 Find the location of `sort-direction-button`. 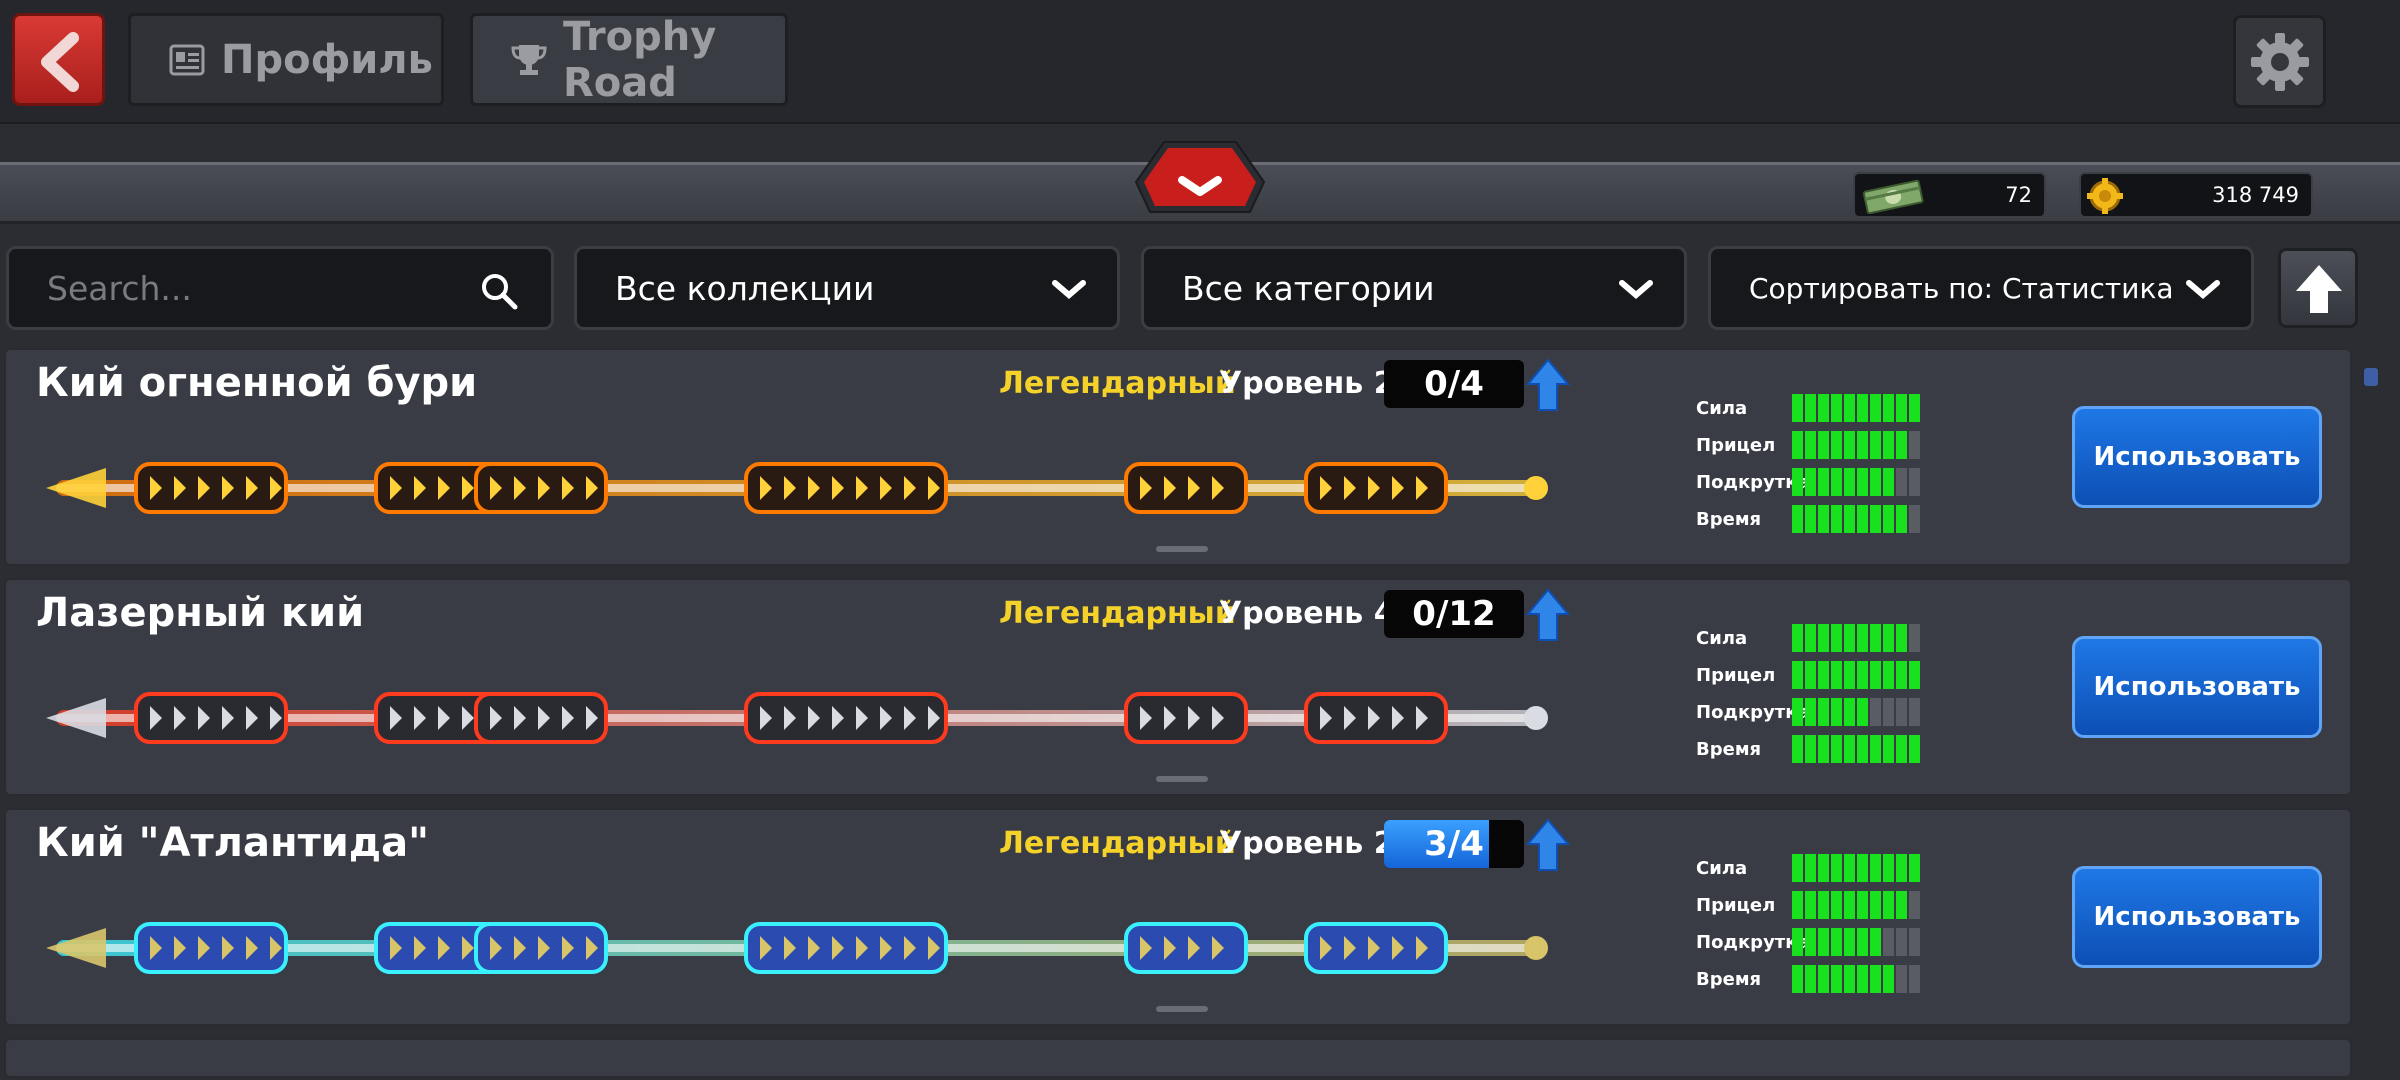

sort-direction-button is located at coordinates (2318, 288).